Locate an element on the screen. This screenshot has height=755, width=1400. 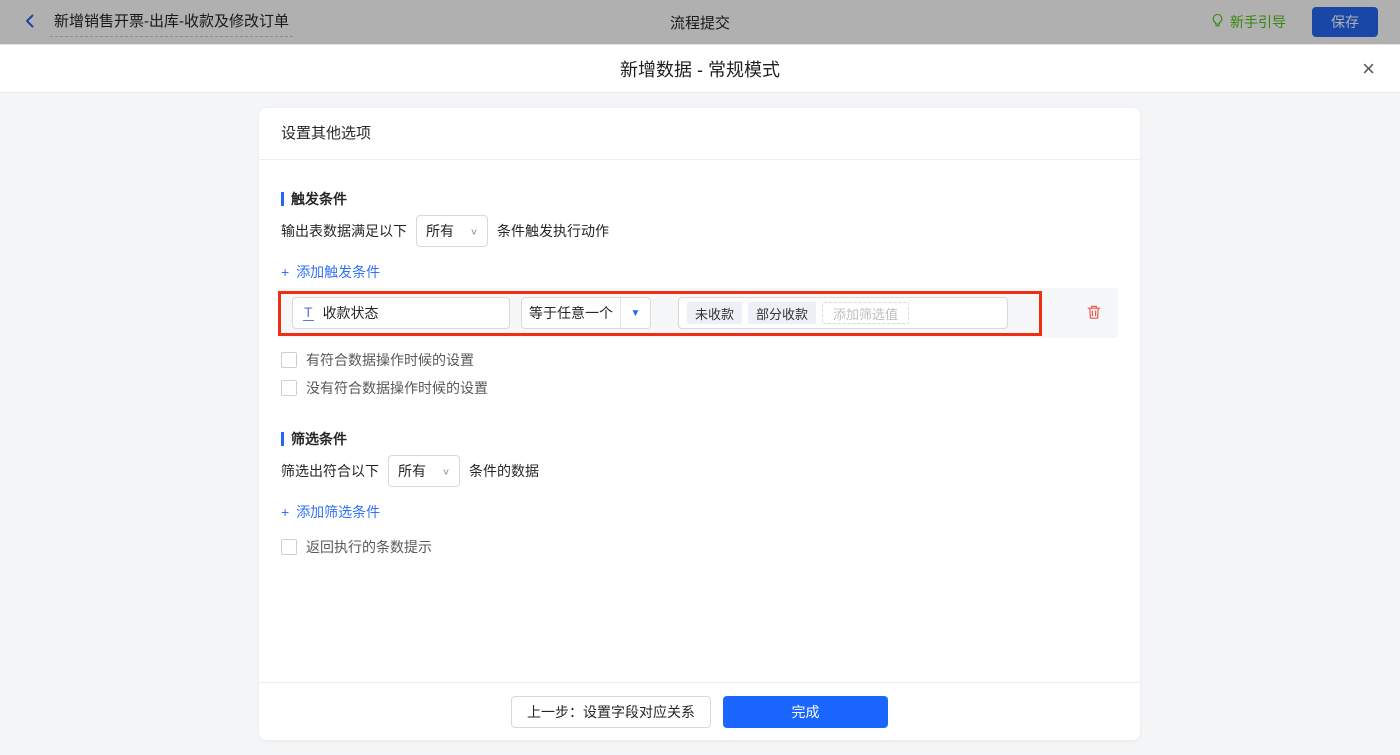
trigger-condition-row: T 收款状态 等于任意一个 ▼ 未收款 部分收款 添加筛选值 is located at coordinates (698, 313).